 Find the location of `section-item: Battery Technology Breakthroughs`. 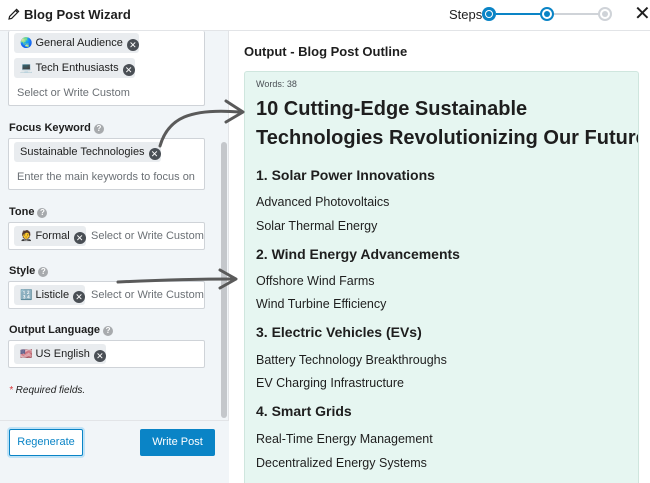

section-item: Battery Technology Breakthroughs is located at coordinates (351, 360).